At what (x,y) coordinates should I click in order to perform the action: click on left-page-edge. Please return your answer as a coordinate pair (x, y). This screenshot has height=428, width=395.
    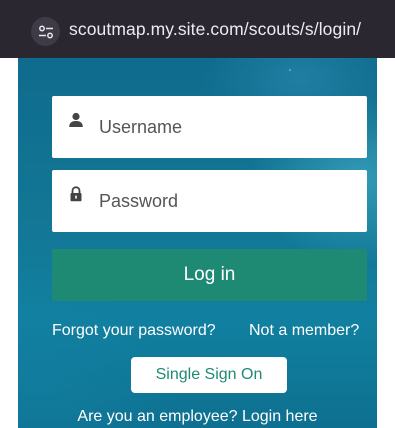
    Looking at the image, I should click on (9, 243).